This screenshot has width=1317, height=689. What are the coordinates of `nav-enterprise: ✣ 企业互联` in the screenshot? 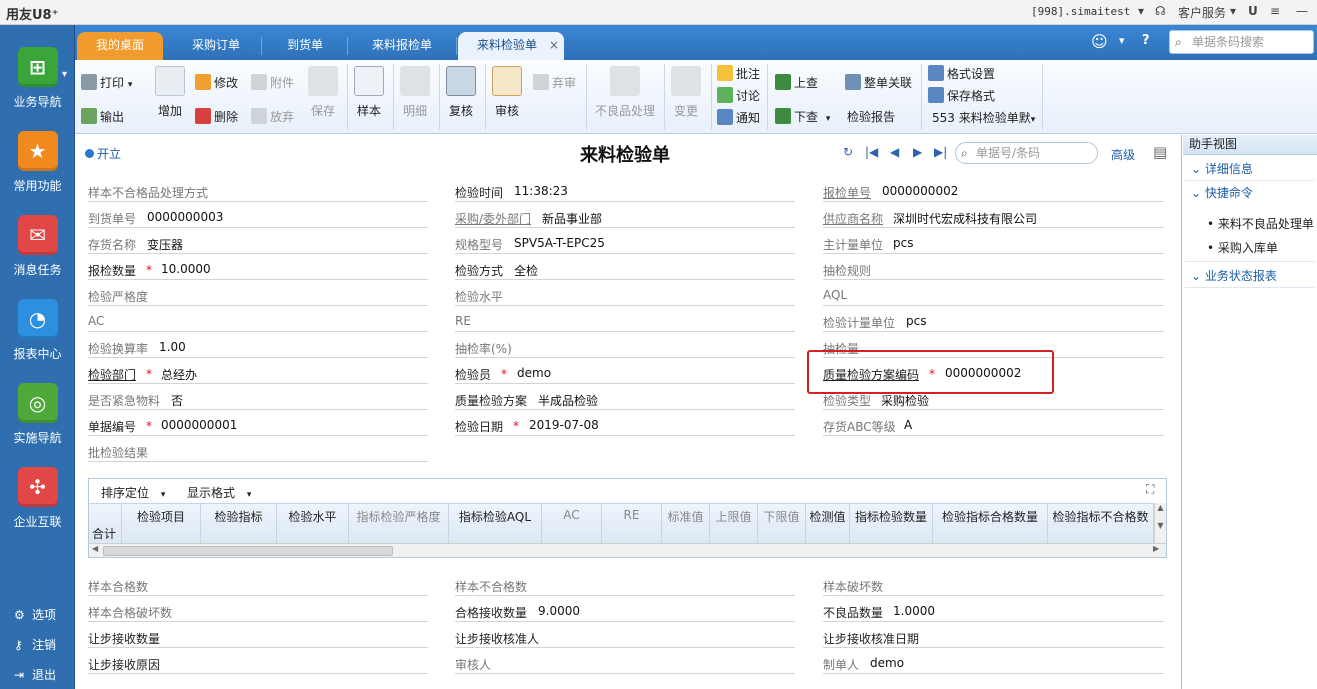 It's located at (37, 498).